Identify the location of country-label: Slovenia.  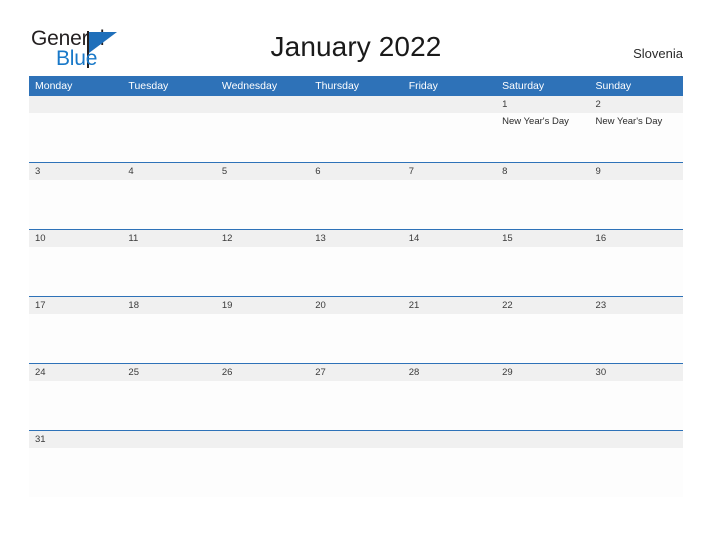
(658, 53).